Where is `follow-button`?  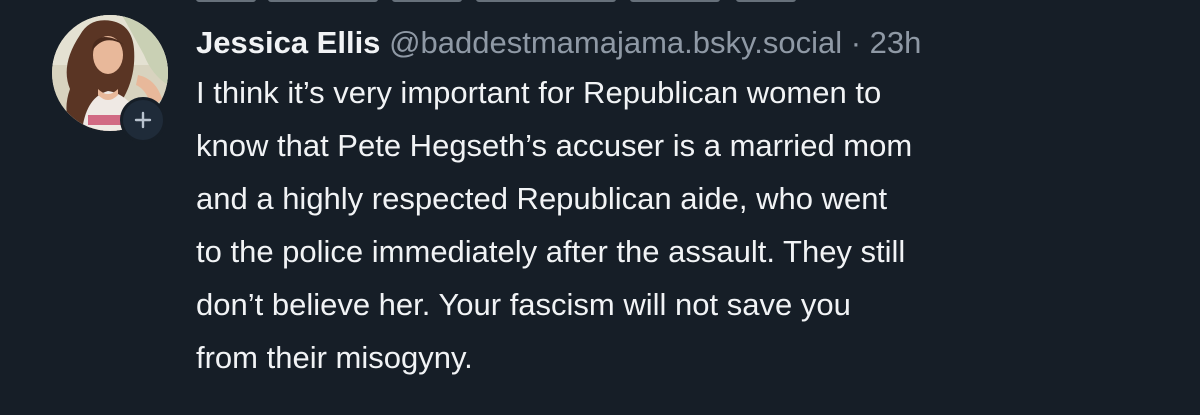 follow-button is located at coordinates (143, 120).